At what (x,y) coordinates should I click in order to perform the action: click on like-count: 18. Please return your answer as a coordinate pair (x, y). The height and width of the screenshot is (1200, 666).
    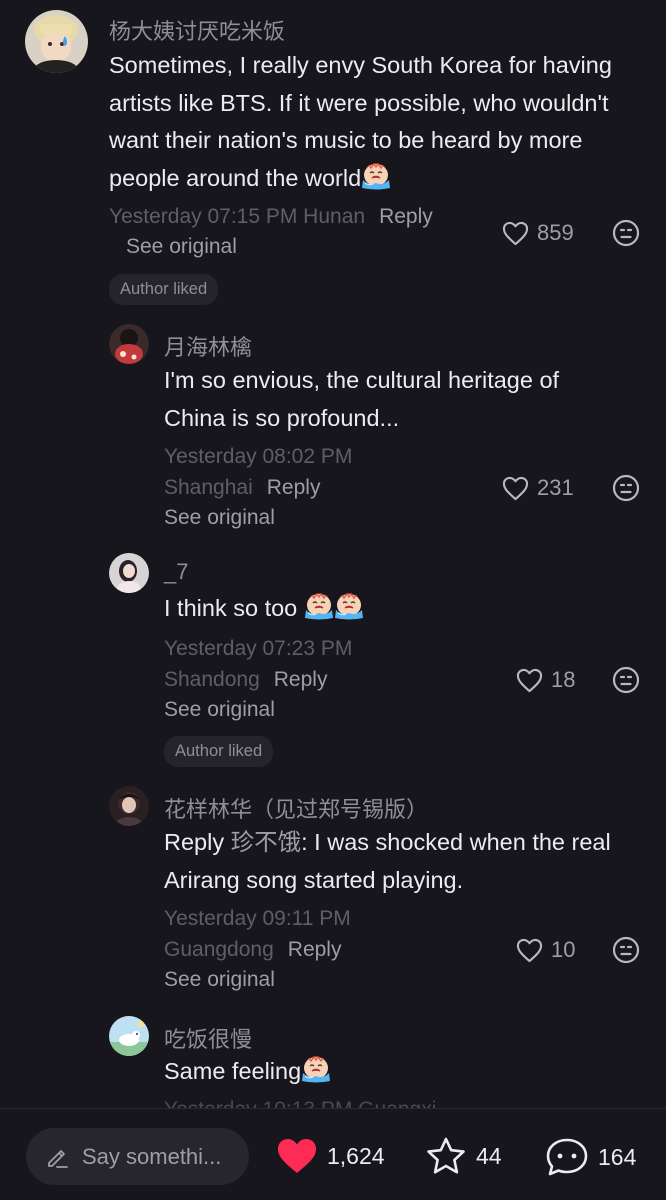
    Looking at the image, I should click on (563, 679).